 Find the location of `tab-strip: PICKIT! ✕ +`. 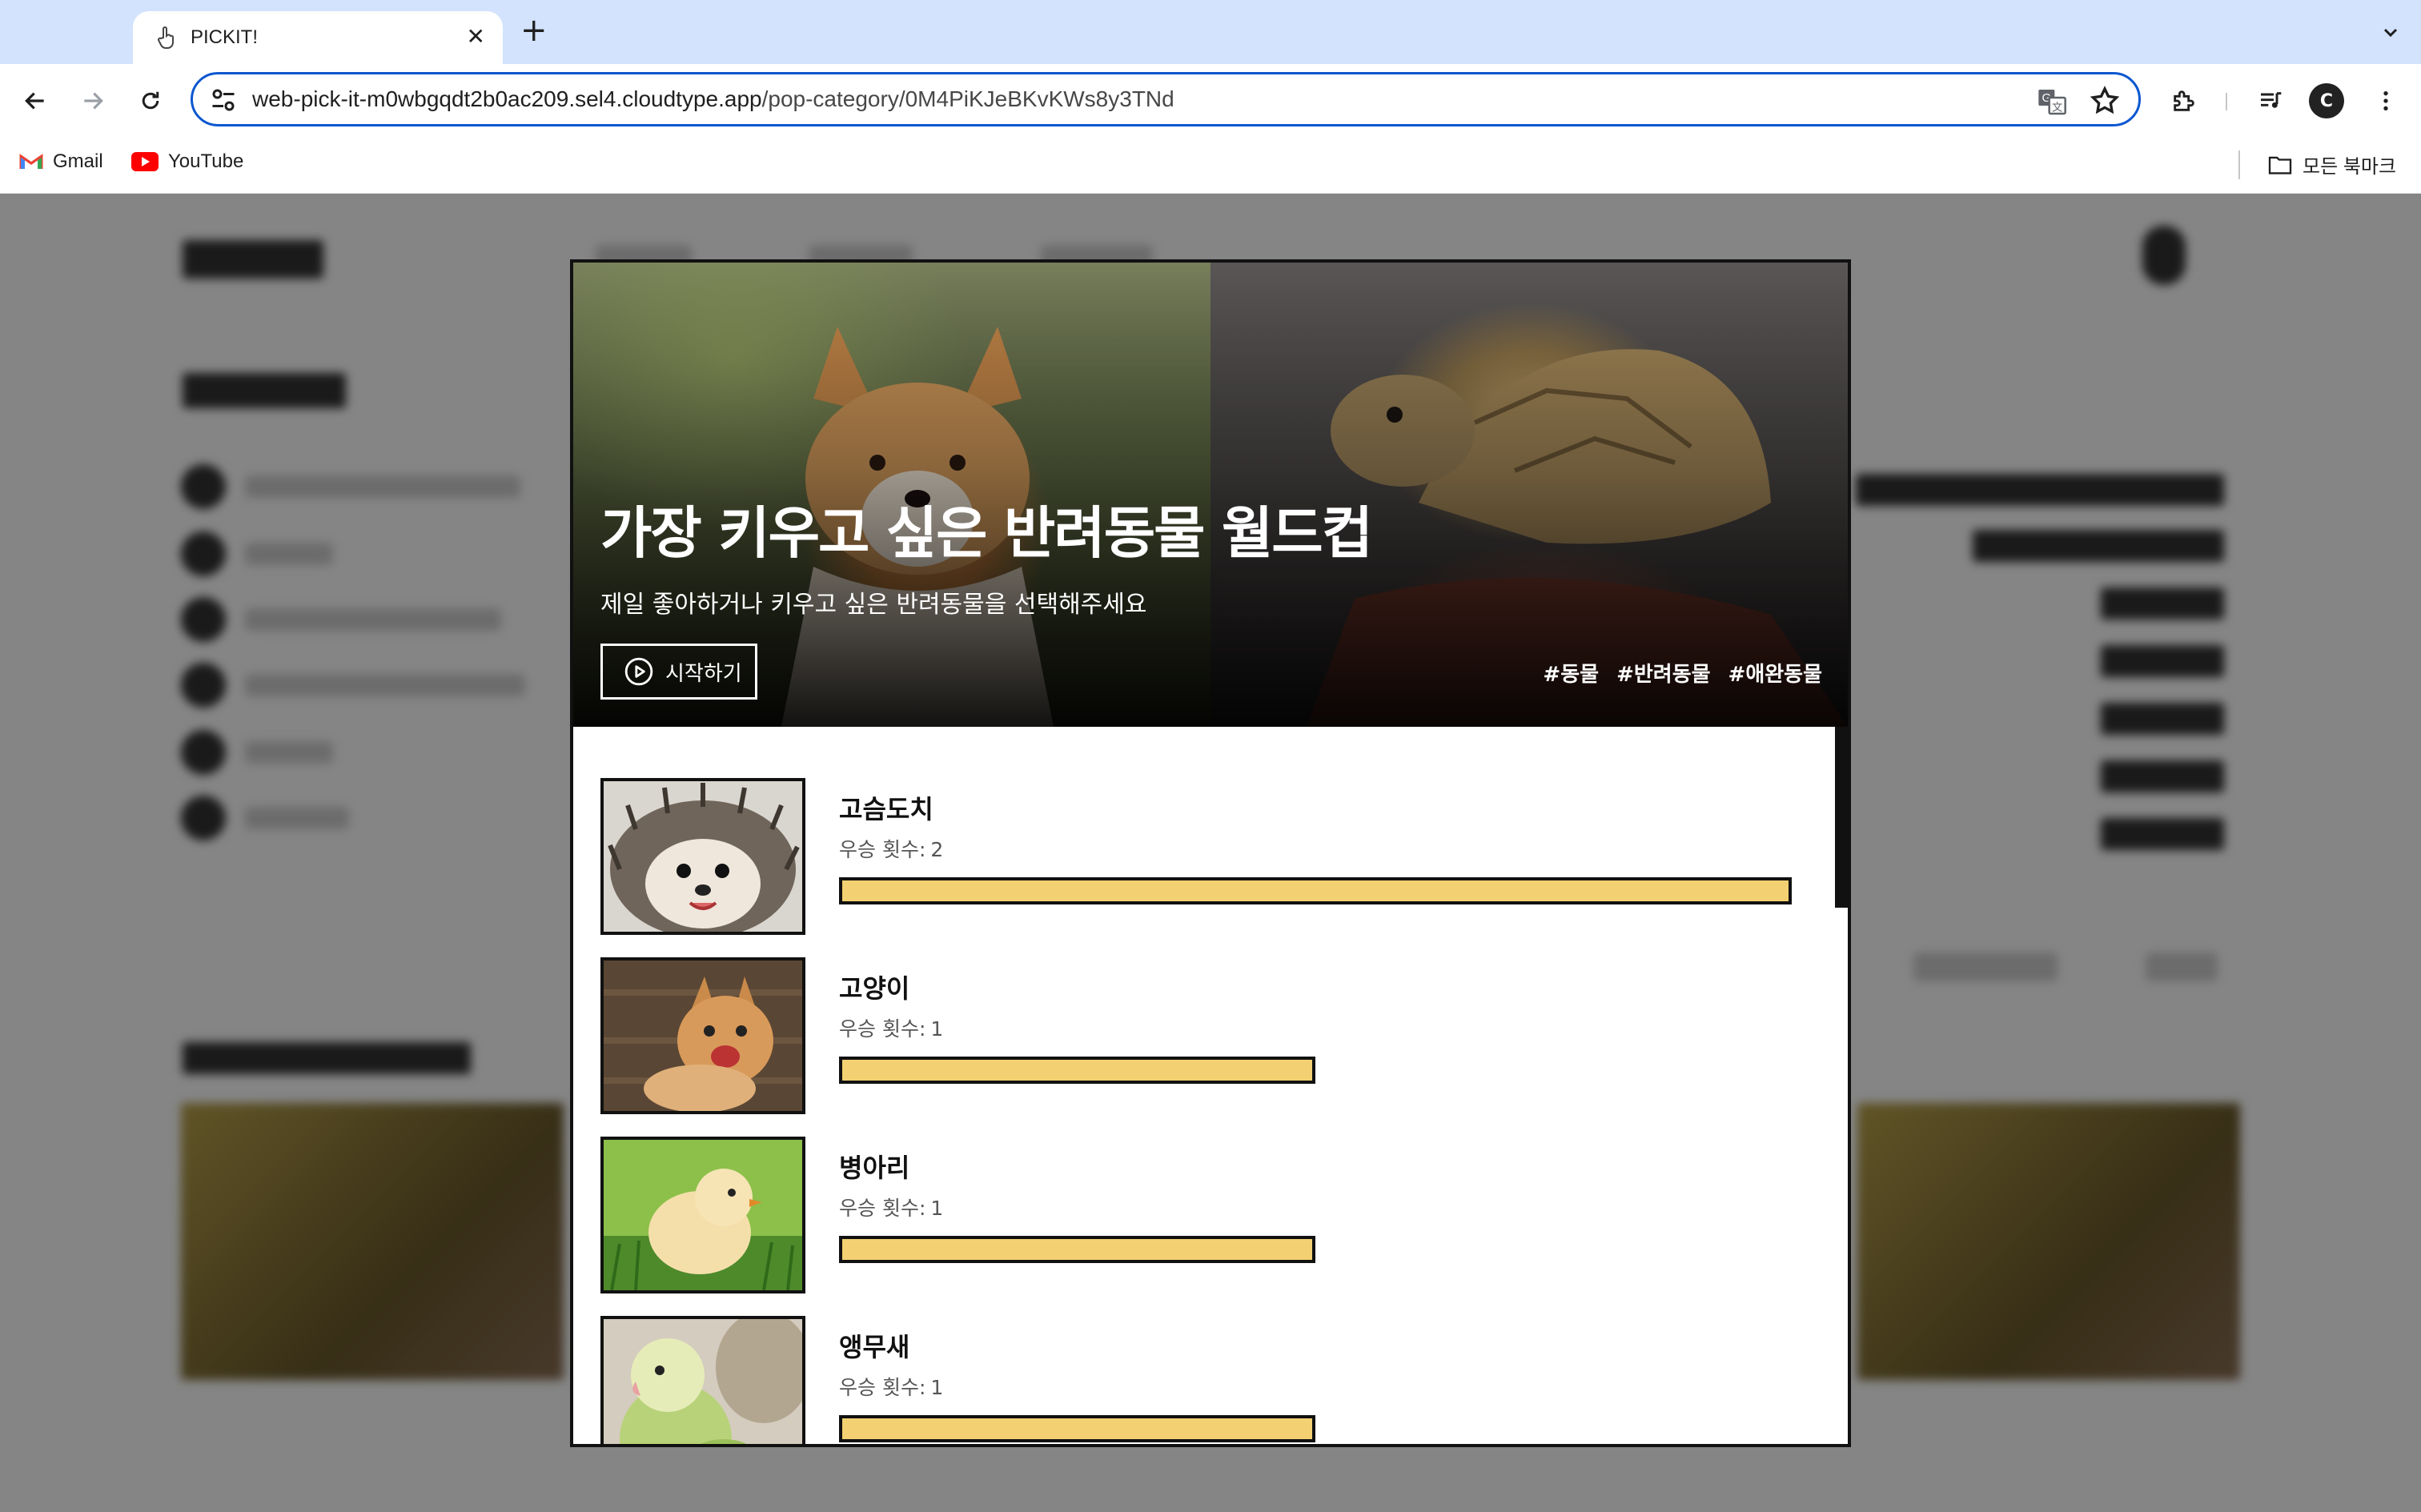

tab-strip: PICKIT! ✕ + is located at coordinates (1210, 32).